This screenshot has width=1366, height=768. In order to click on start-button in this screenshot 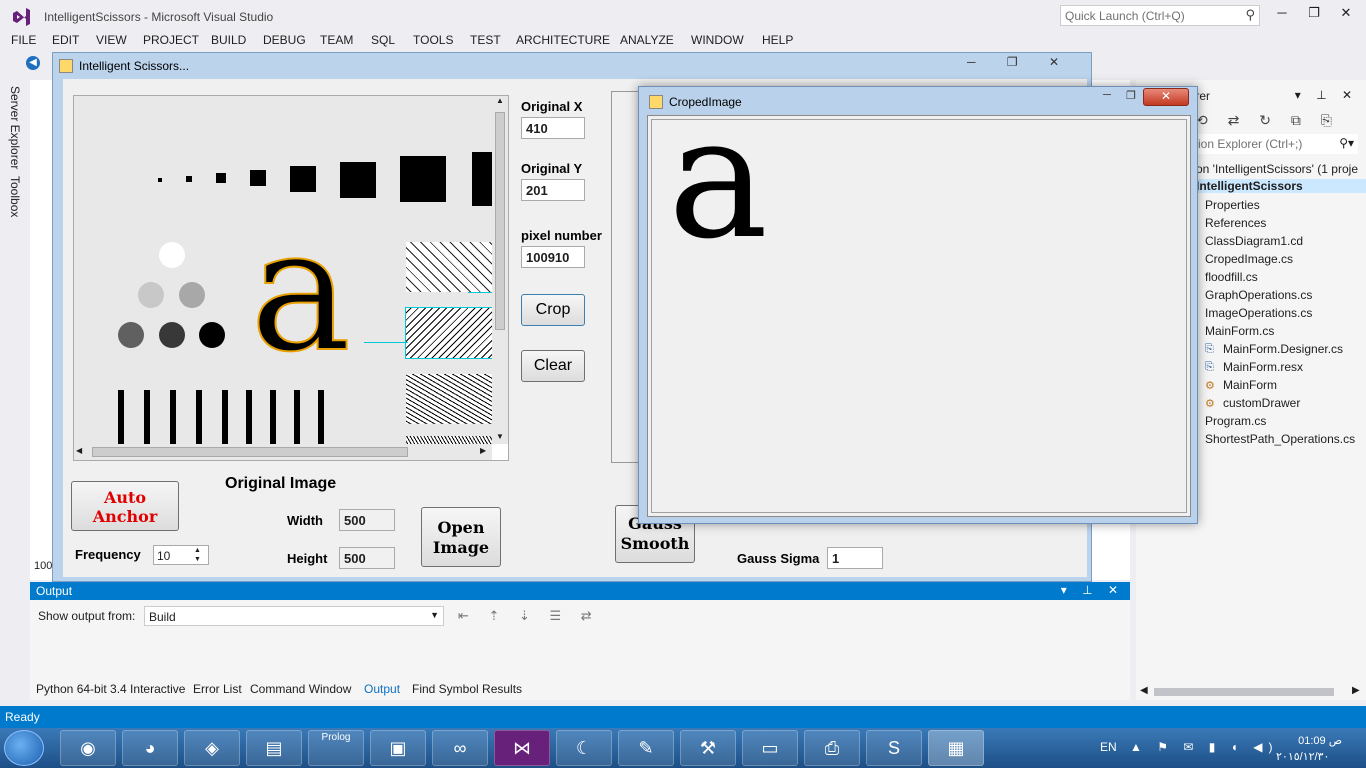, I will do `click(24, 748)`.